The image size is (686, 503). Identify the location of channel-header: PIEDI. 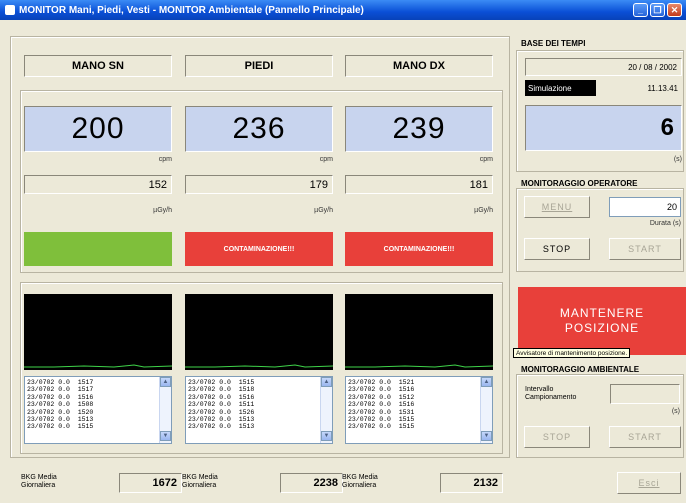
(259, 66).